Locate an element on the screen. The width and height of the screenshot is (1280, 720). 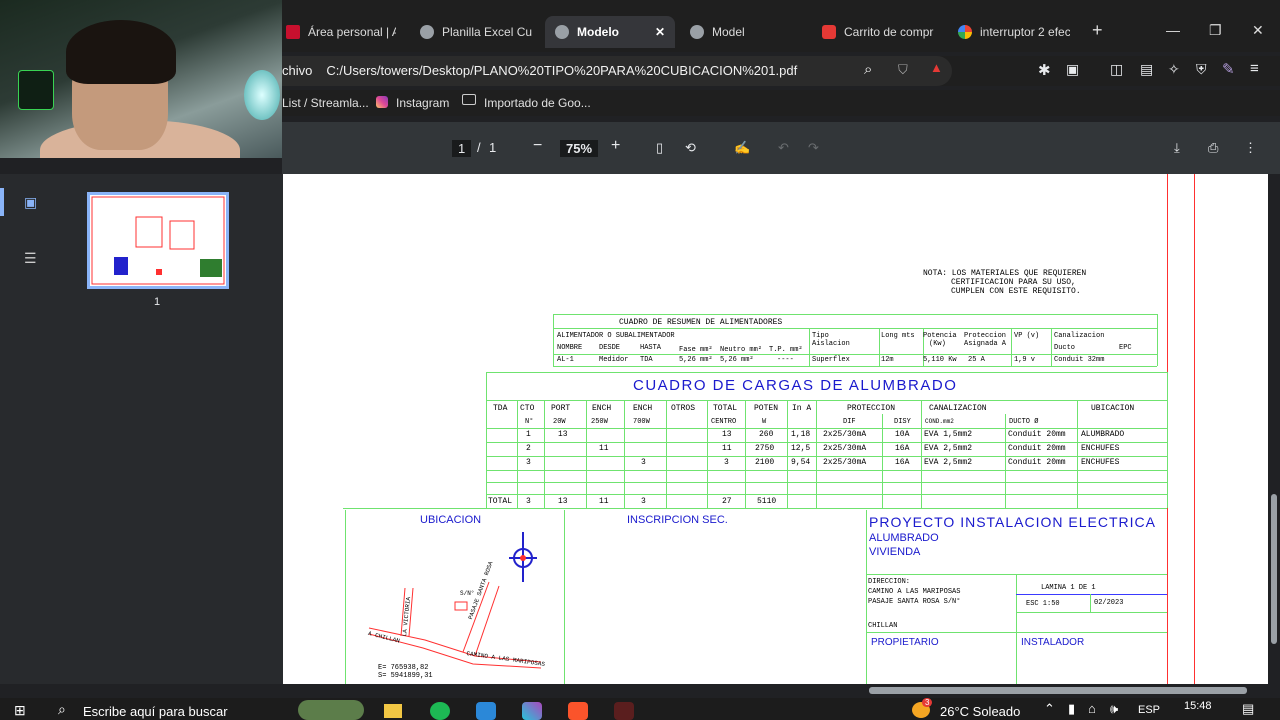
vertical-scrollbar is located at coordinates (1274, 429).